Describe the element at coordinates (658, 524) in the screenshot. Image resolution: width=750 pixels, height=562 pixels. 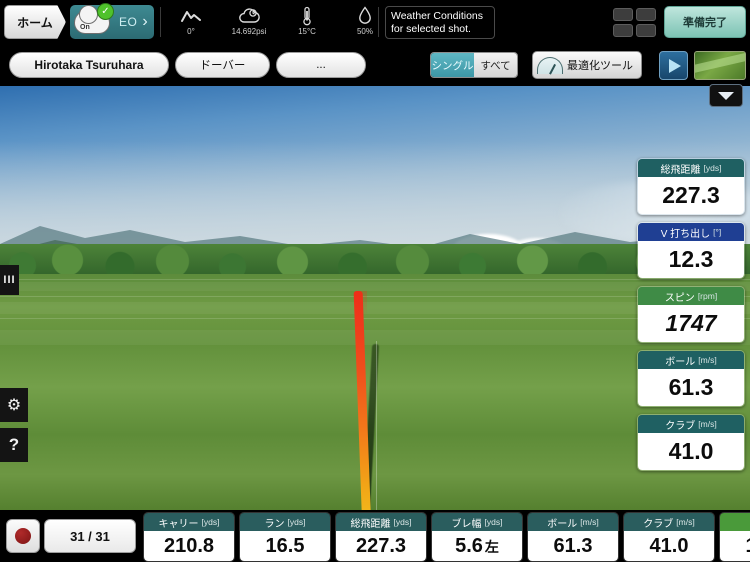
I see `bottom-stat-title: クラブ` at that location.